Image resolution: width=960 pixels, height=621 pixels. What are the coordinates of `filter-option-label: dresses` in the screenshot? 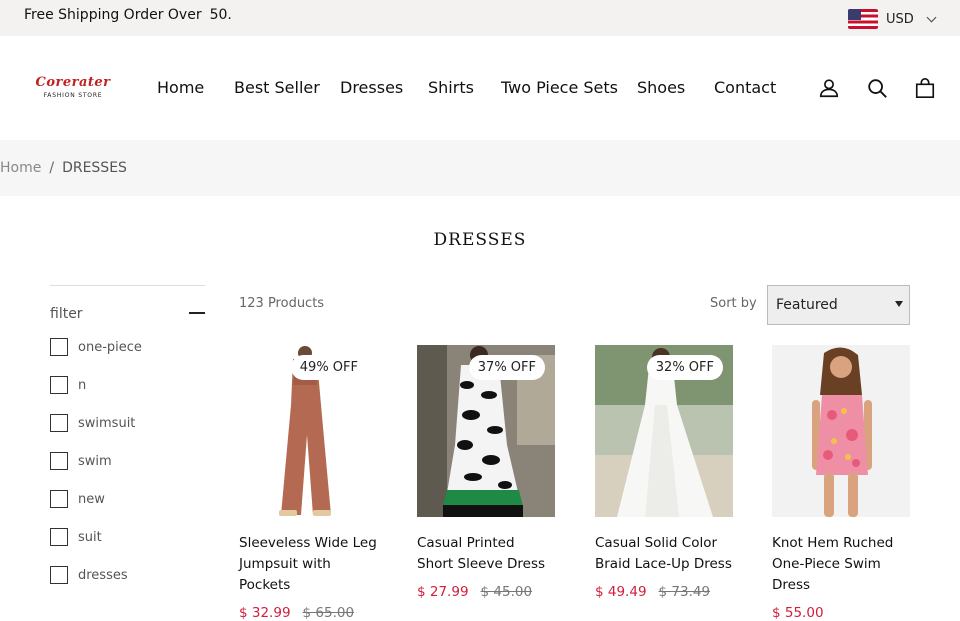 It's located at (103, 575).